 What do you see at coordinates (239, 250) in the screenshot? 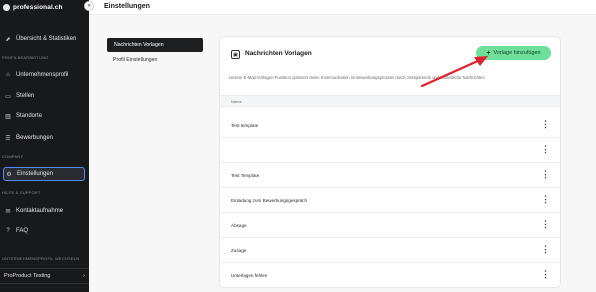
I see `template-name: Zusage` at bounding box center [239, 250].